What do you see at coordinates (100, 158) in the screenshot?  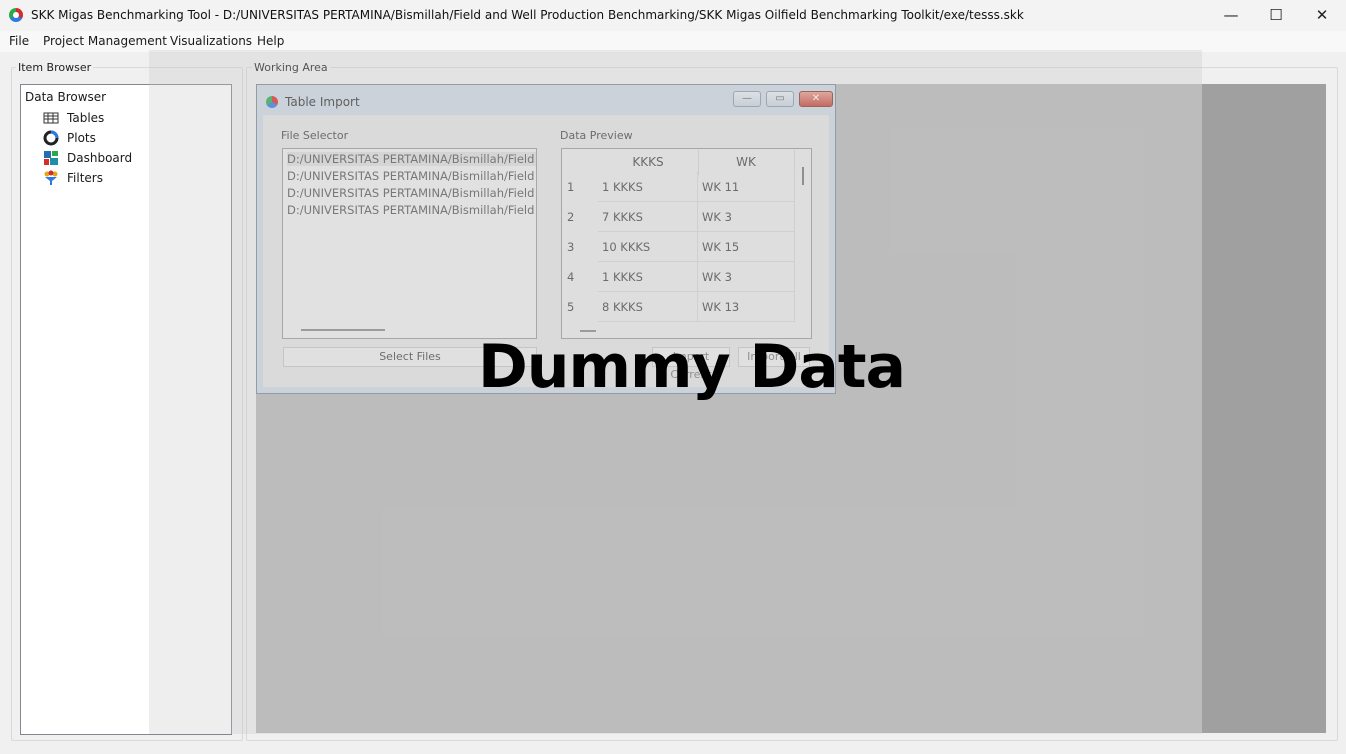 I see `tree-label-dashboard: Dashboard` at bounding box center [100, 158].